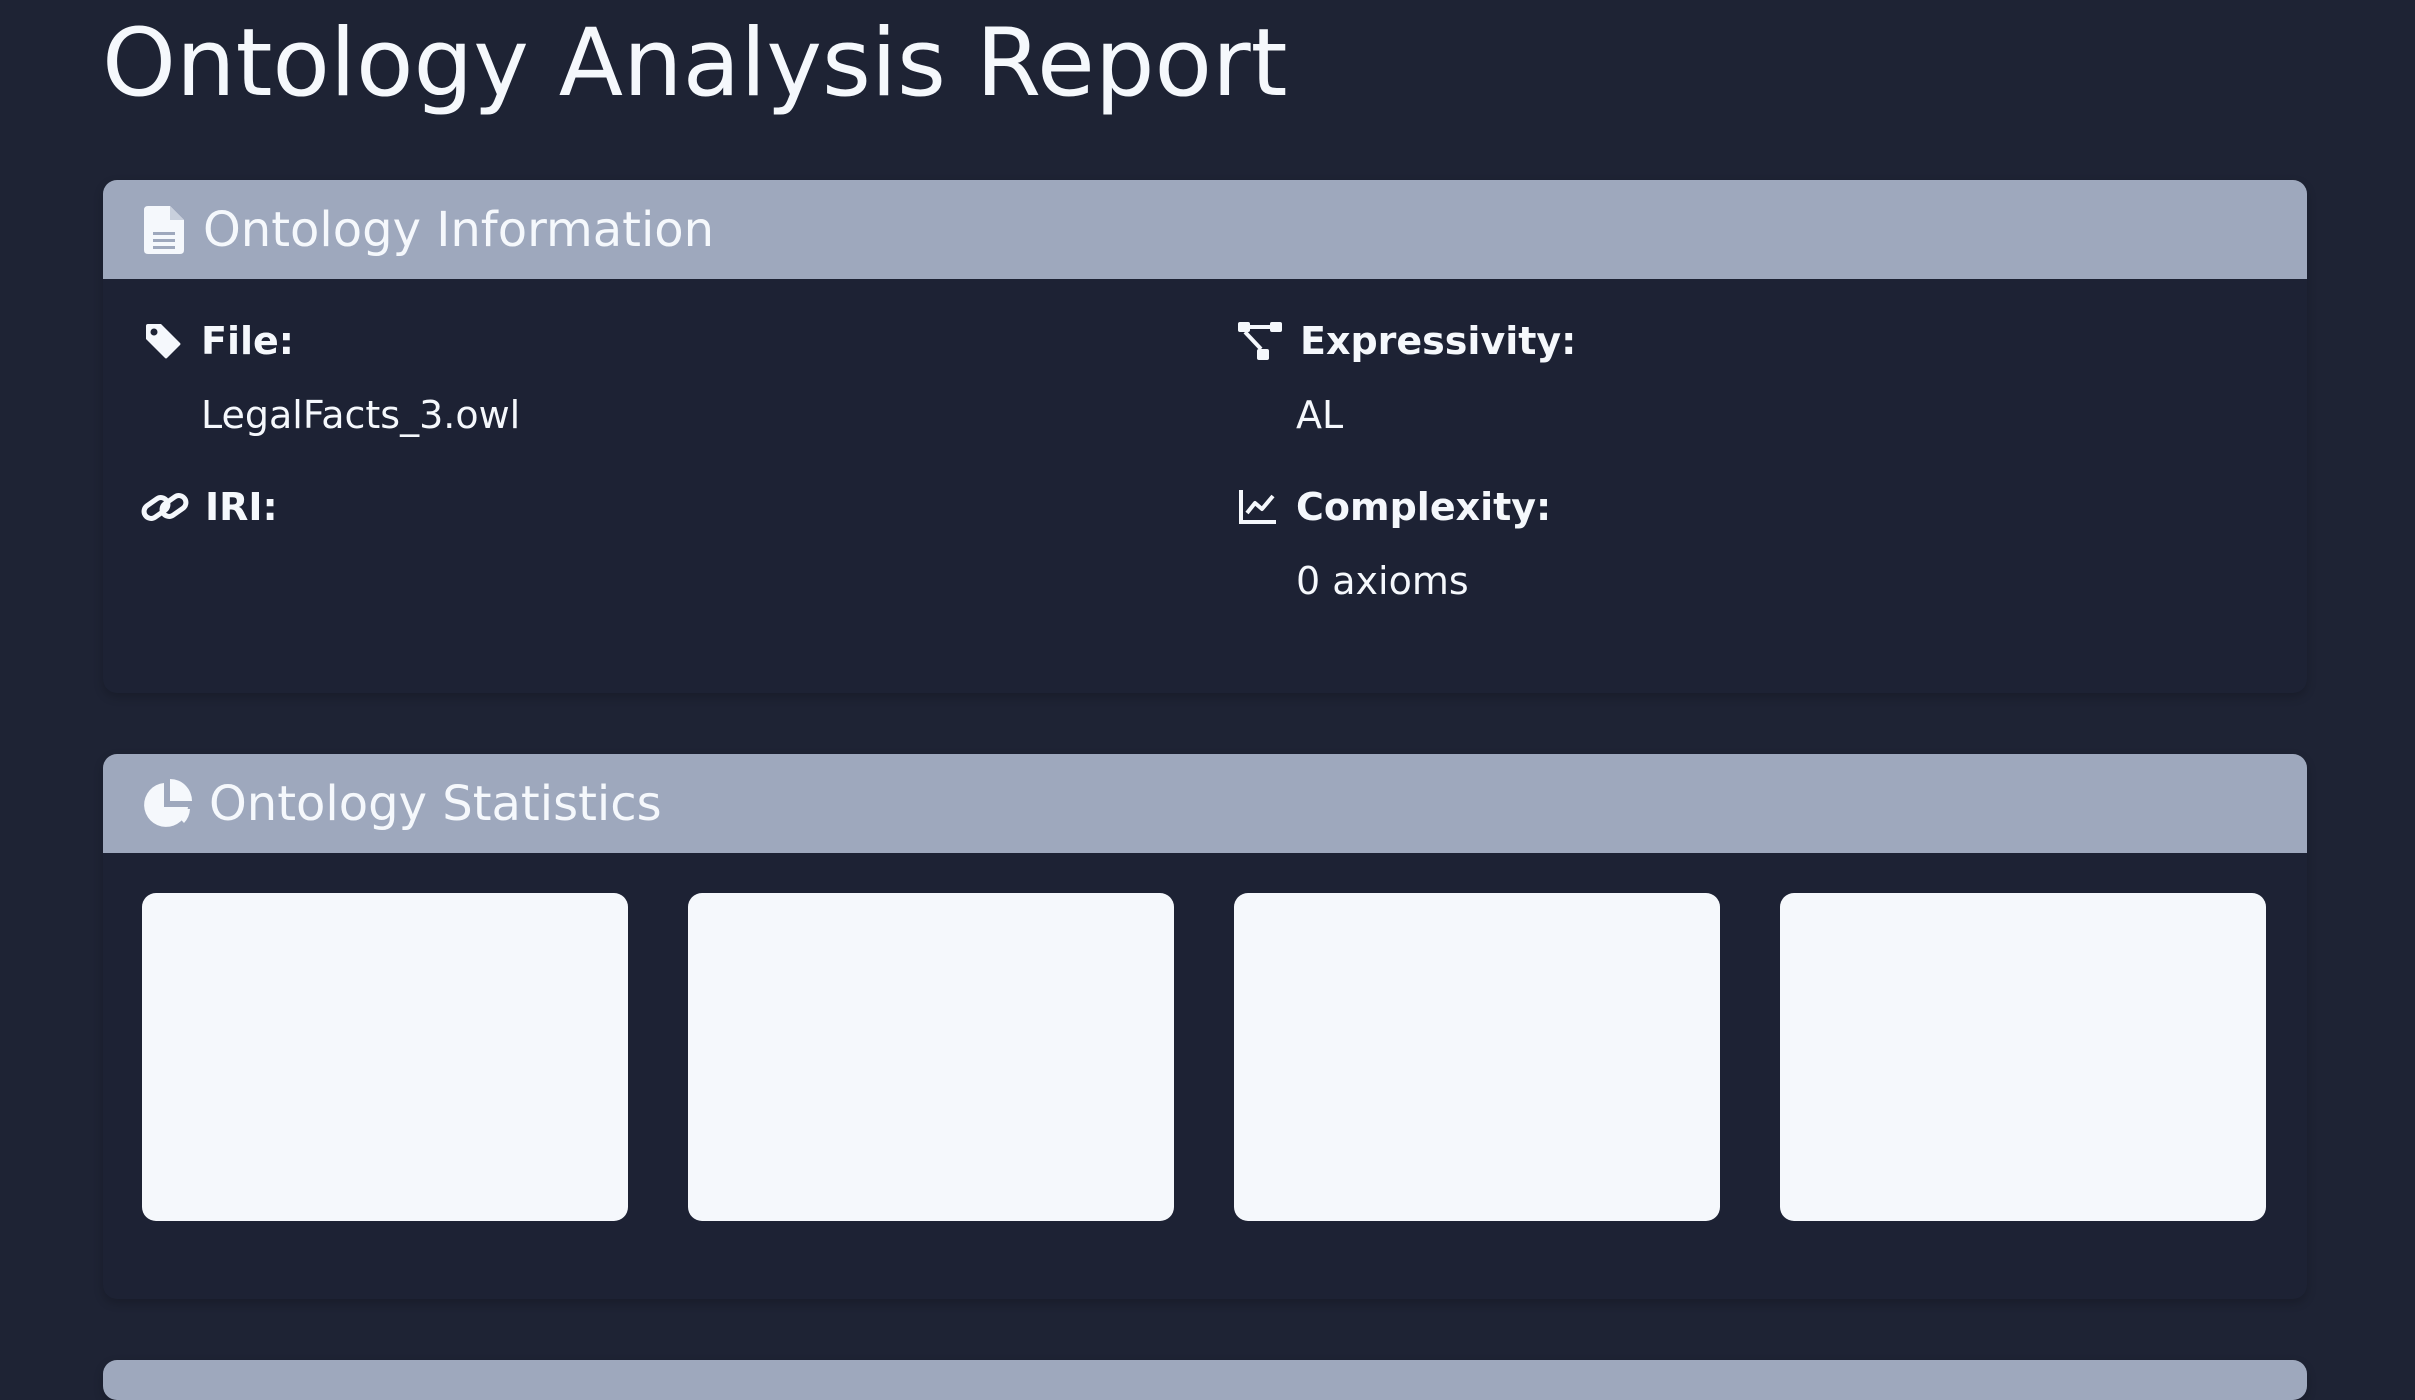 The width and height of the screenshot is (2415, 1400). I want to click on expressivity-label: Expressivity:, so click(1438, 341).